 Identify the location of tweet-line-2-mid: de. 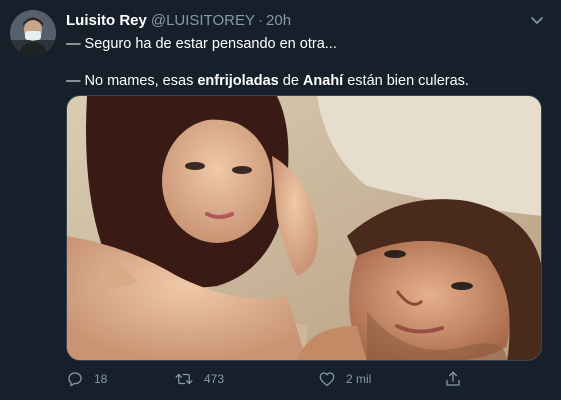
(290, 81).